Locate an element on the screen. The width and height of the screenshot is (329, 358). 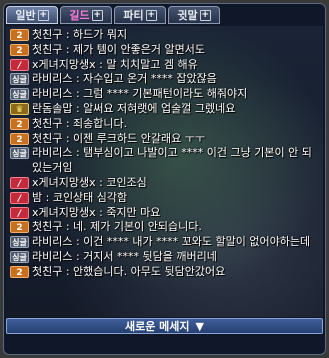
chat-message: 싱글 라비리스 : 거지서 **** 뒷담을 깨버리네 is located at coordinates (164, 257).